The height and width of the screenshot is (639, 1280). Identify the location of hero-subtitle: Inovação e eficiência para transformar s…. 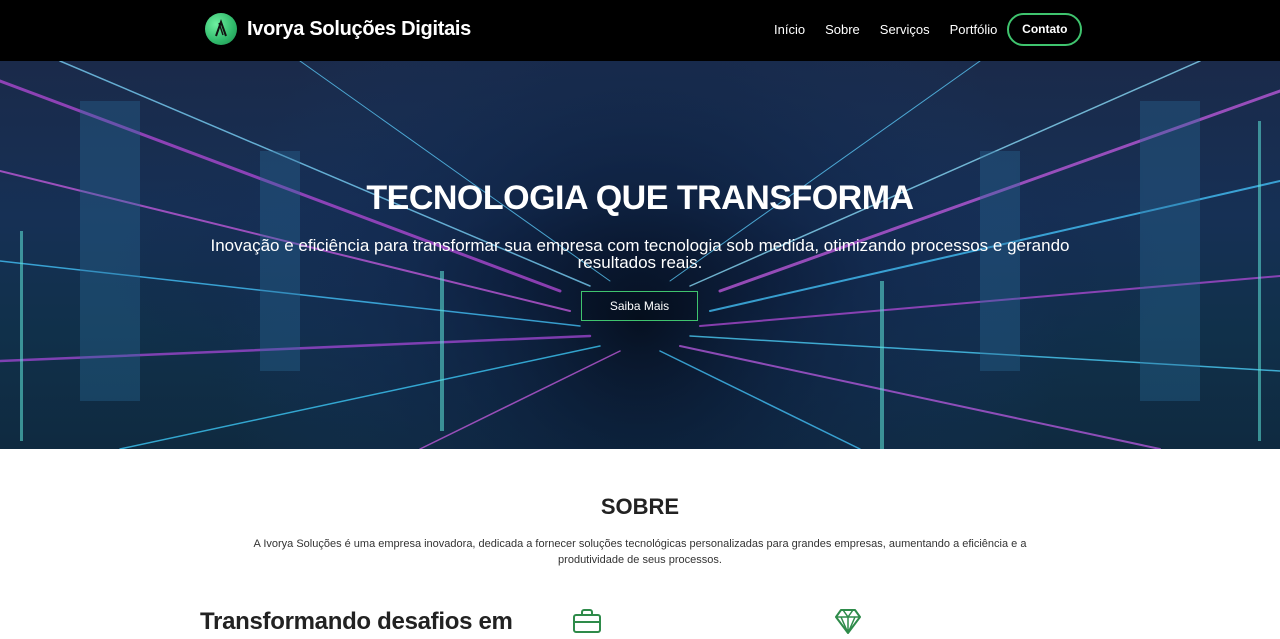
(640, 254).